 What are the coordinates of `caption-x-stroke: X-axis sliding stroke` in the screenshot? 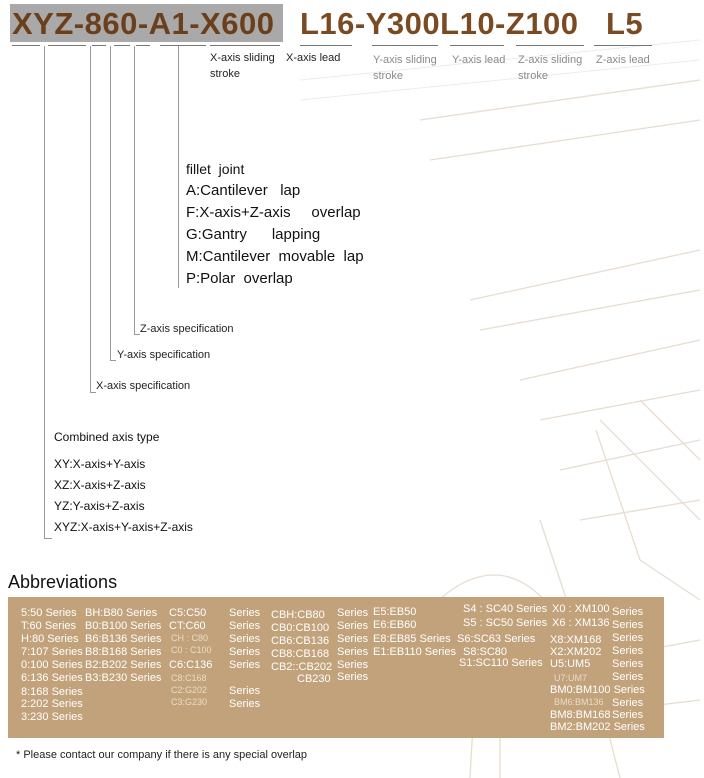 It's located at (242, 66).